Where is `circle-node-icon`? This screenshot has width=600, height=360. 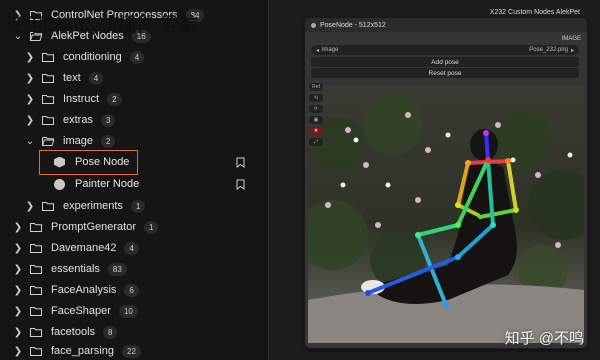
circle-node-icon is located at coordinates (59, 184).